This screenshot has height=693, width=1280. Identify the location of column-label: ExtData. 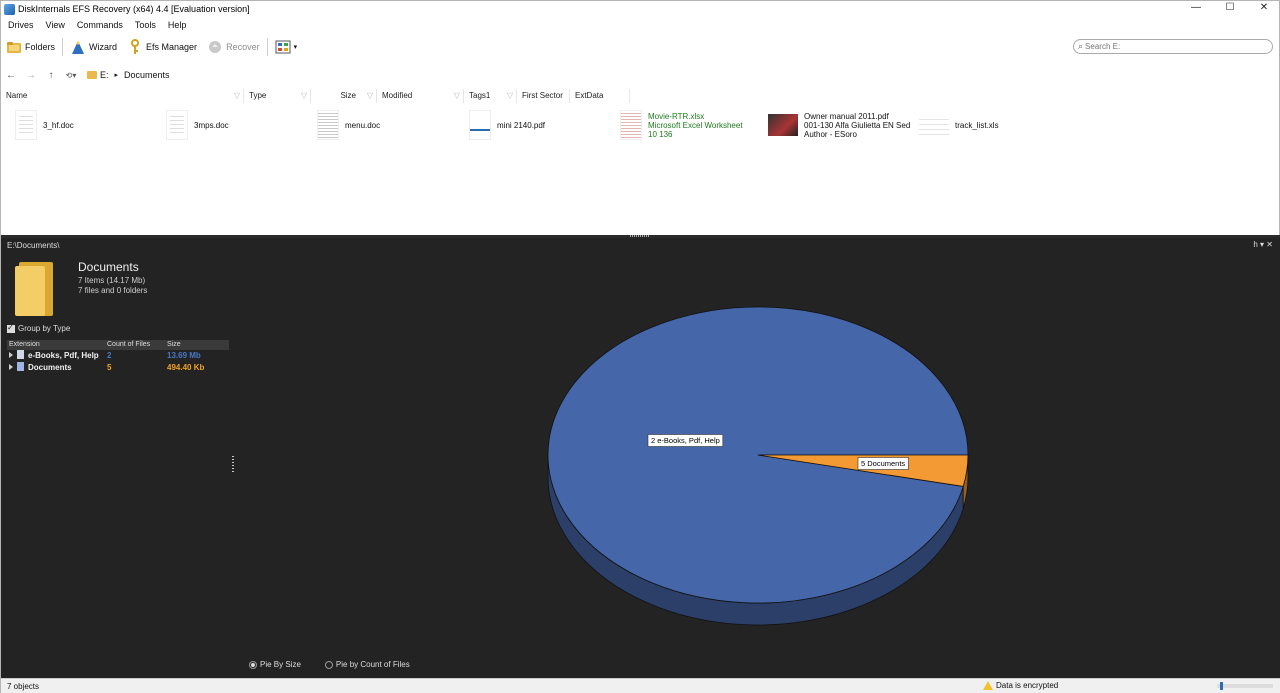
(589, 95).